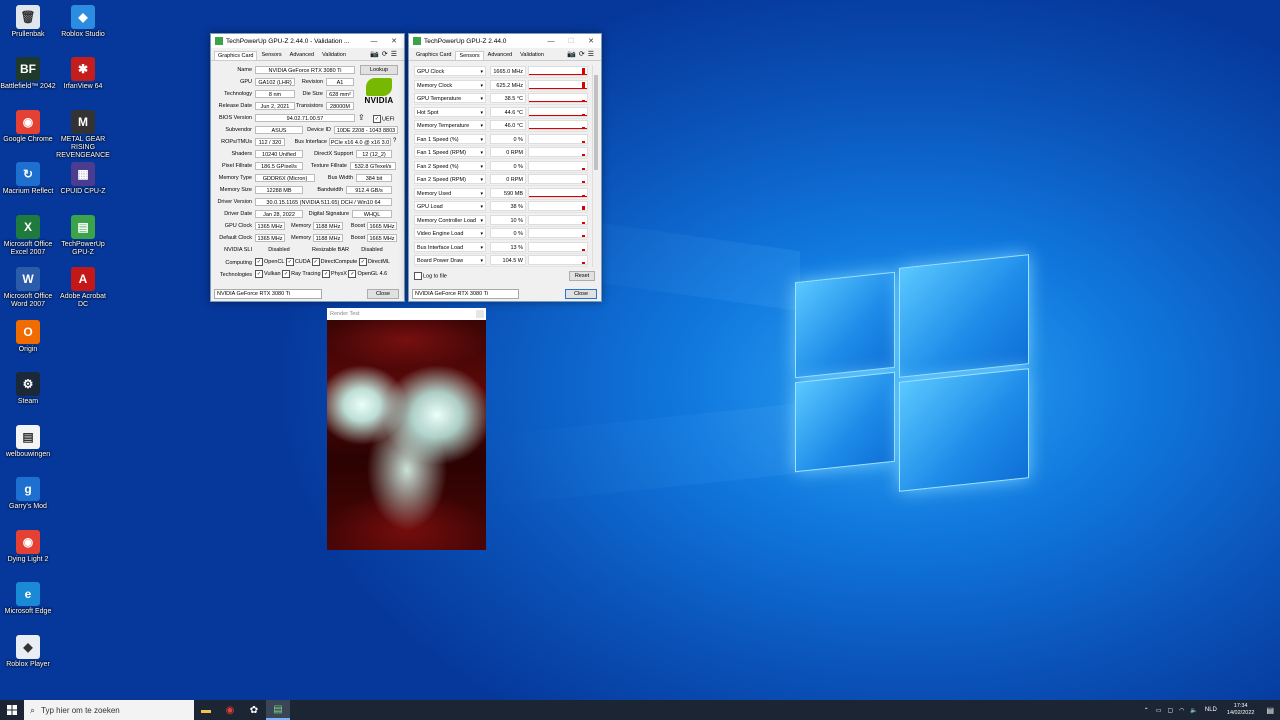 The width and height of the screenshot is (1280, 720). What do you see at coordinates (301, 274) in the screenshot?
I see `raytracing-checkbox: ✓ Ray Tracing` at bounding box center [301, 274].